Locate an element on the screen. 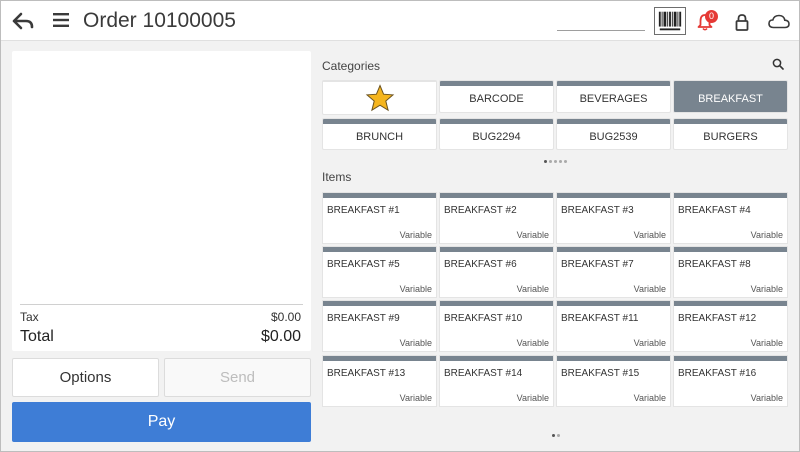  item-name: BREAKFAST #11 is located at coordinates (600, 318).